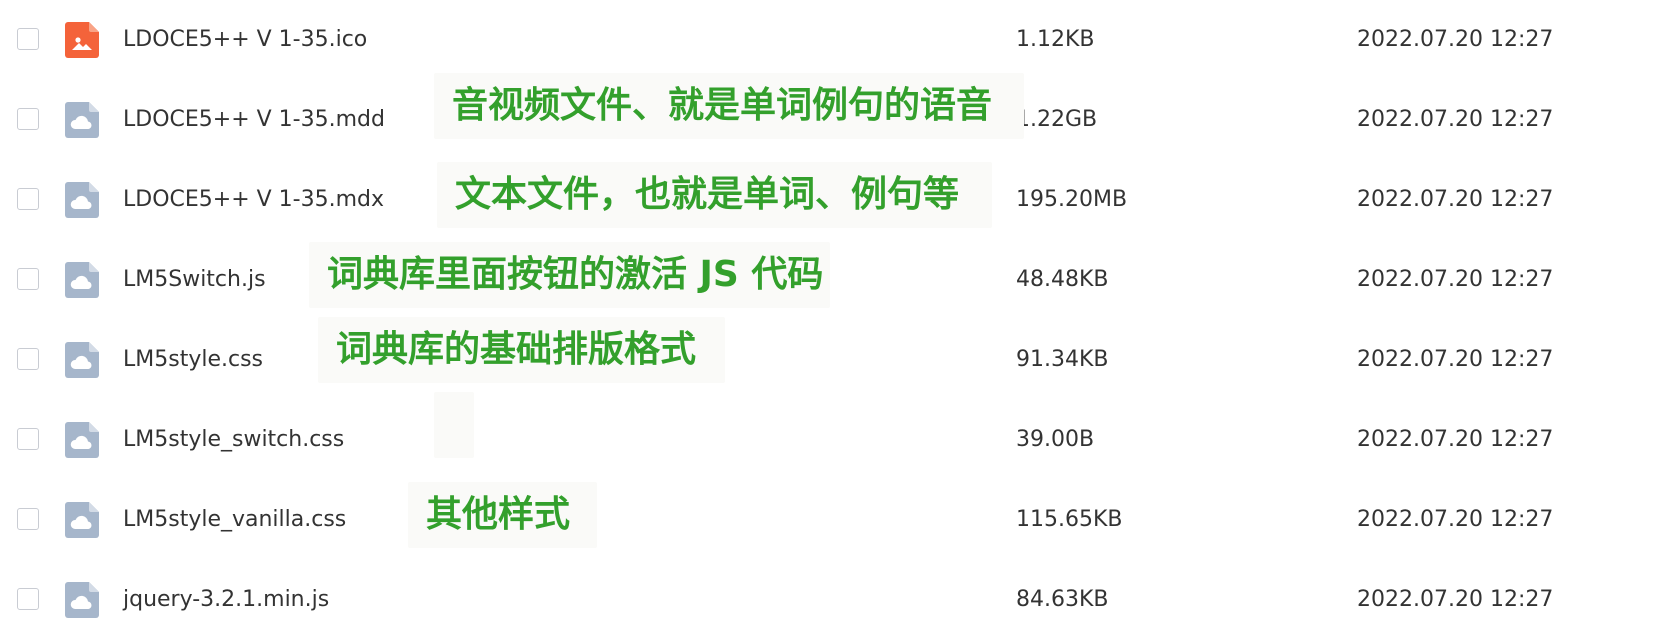 Image resolution: width=1670 pixels, height=632 pixels. Describe the element at coordinates (729, 106) in the screenshot. I see `annotation-mdd: 音视频文件、就是单词例句的语音` at that location.